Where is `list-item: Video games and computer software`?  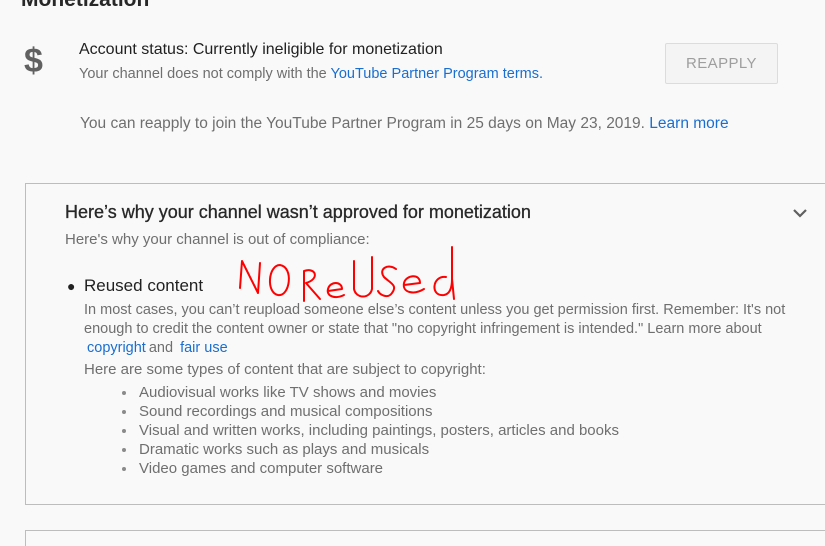 list-item: Video games and computer software is located at coordinates (370, 468).